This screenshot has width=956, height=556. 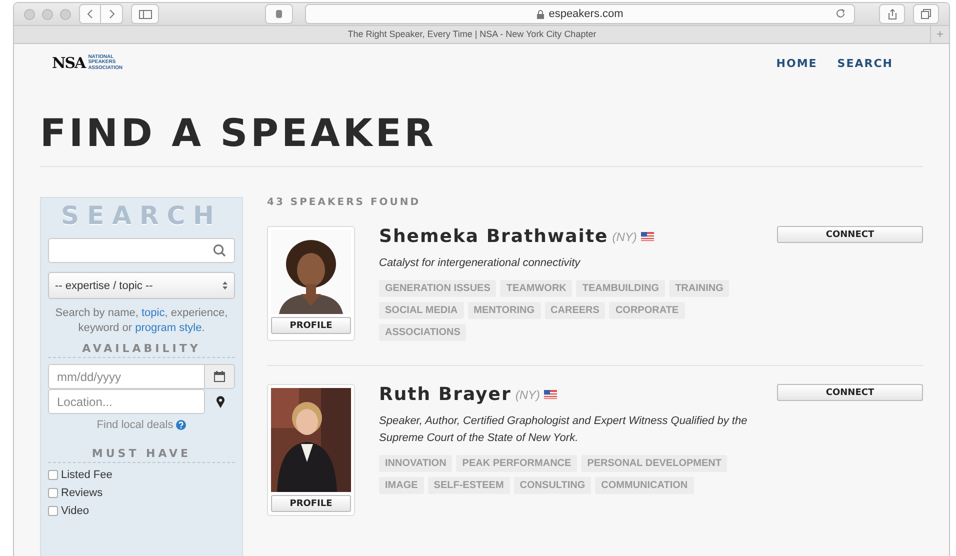 I want to click on tabs-icon, so click(x=926, y=14).